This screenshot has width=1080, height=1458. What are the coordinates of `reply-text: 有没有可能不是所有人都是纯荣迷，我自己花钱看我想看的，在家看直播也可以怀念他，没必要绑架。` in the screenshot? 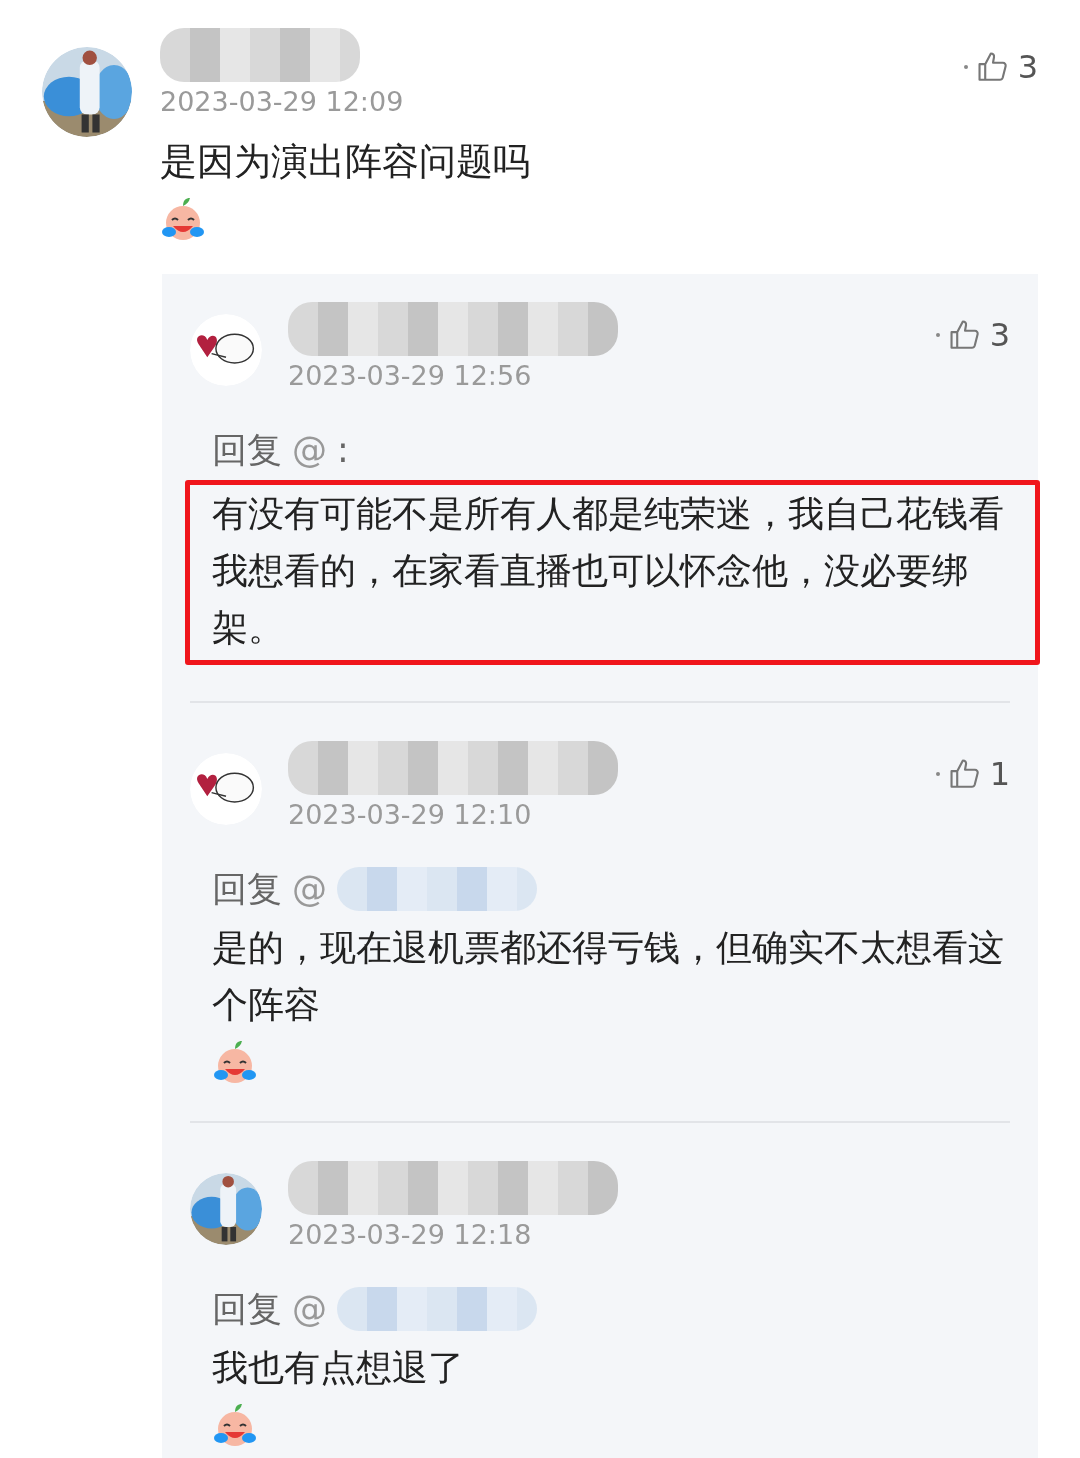 It's located at (608, 571).